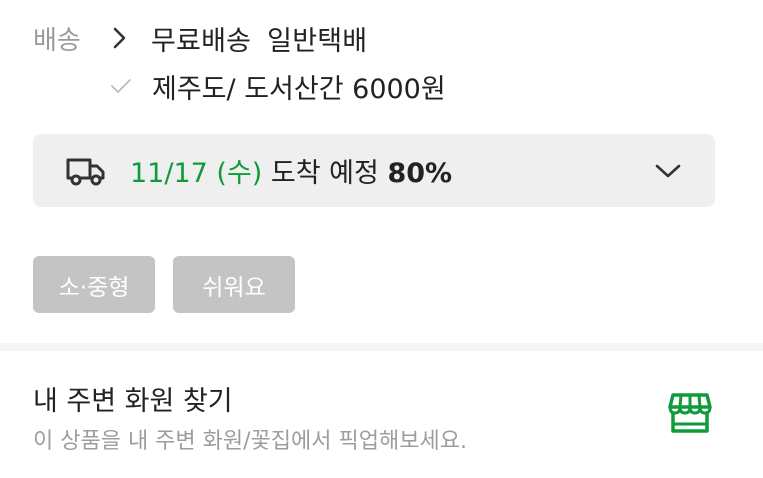 Image resolution: width=763 pixels, height=478 pixels. Describe the element at coordinates (259, 38) in the screenshot. I see `shipping-info: 무료배송 일반택배` at that location.